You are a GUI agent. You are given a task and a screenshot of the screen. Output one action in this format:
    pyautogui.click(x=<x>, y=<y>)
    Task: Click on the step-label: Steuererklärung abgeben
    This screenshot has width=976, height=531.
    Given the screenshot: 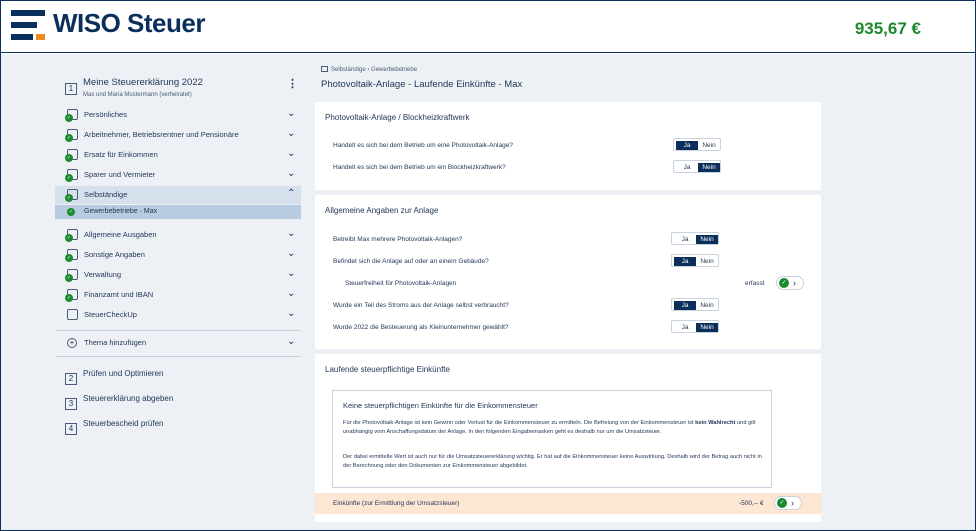 What is the action you would take?
    pyautogui.click(x=128, y=398)
    